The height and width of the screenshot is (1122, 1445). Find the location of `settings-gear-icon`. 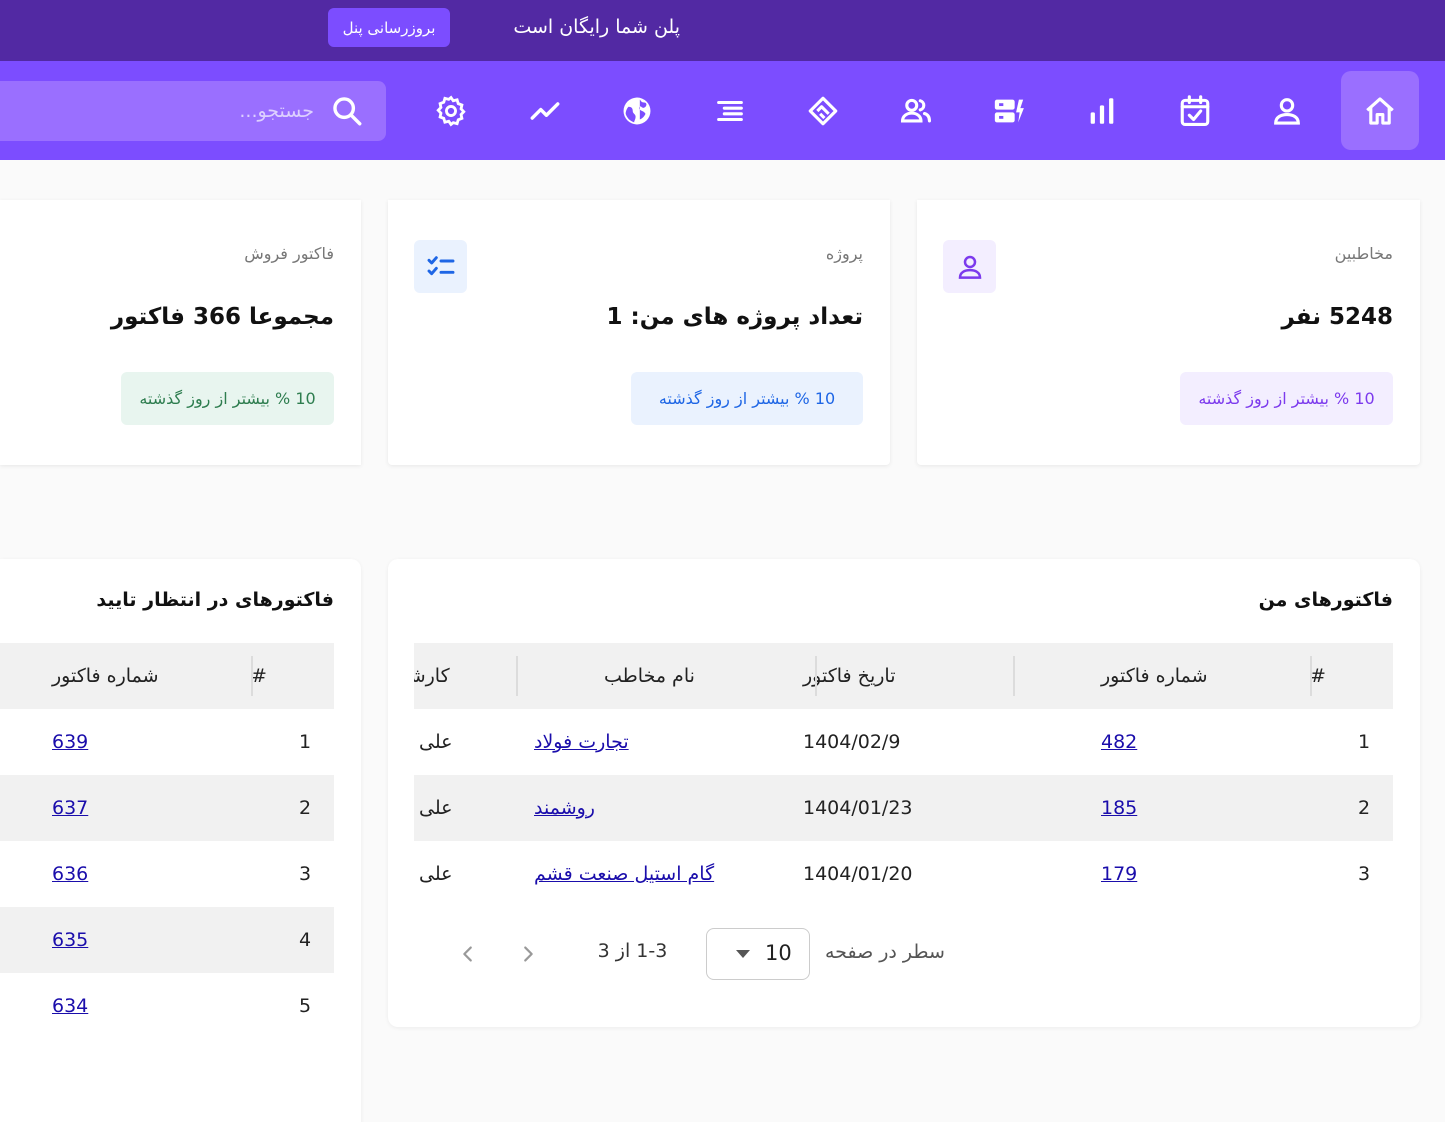

settings-gear-icon is located at coordinates (451, 110).